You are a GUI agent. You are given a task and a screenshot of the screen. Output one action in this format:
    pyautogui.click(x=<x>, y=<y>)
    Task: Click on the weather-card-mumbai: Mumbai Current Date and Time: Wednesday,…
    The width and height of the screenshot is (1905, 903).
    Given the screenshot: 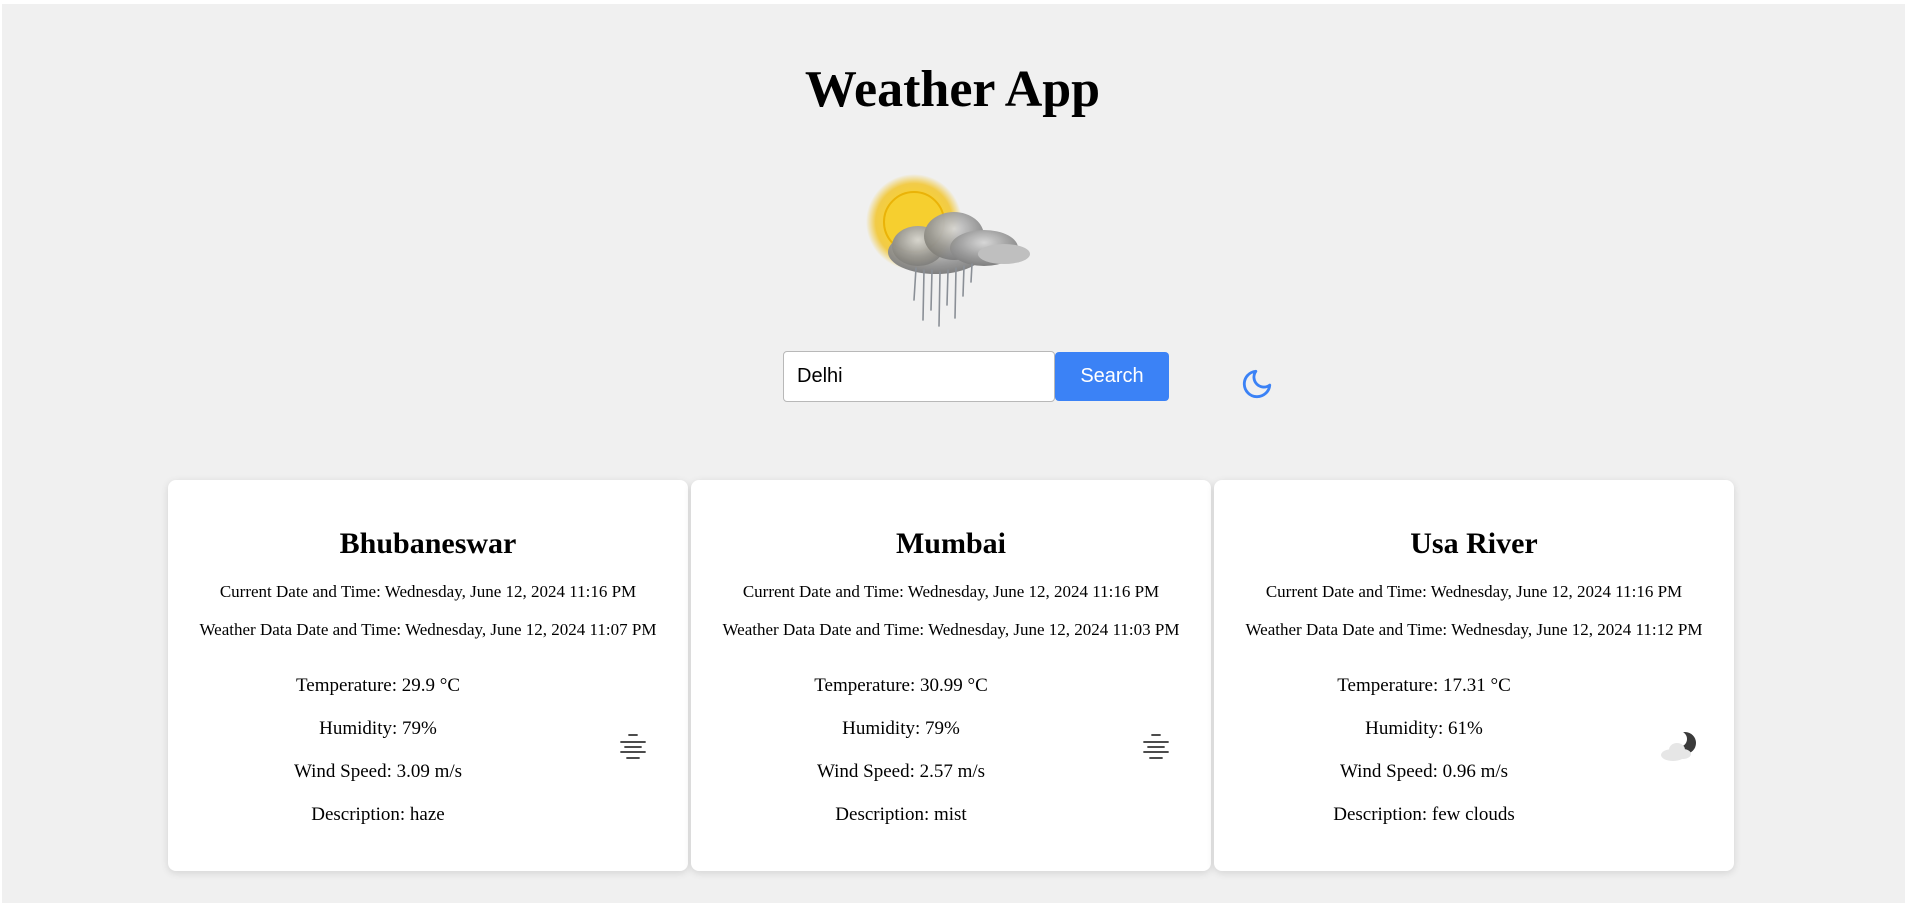 What is the action you would take?
    pyautogui.click(x=951, y=675)
    